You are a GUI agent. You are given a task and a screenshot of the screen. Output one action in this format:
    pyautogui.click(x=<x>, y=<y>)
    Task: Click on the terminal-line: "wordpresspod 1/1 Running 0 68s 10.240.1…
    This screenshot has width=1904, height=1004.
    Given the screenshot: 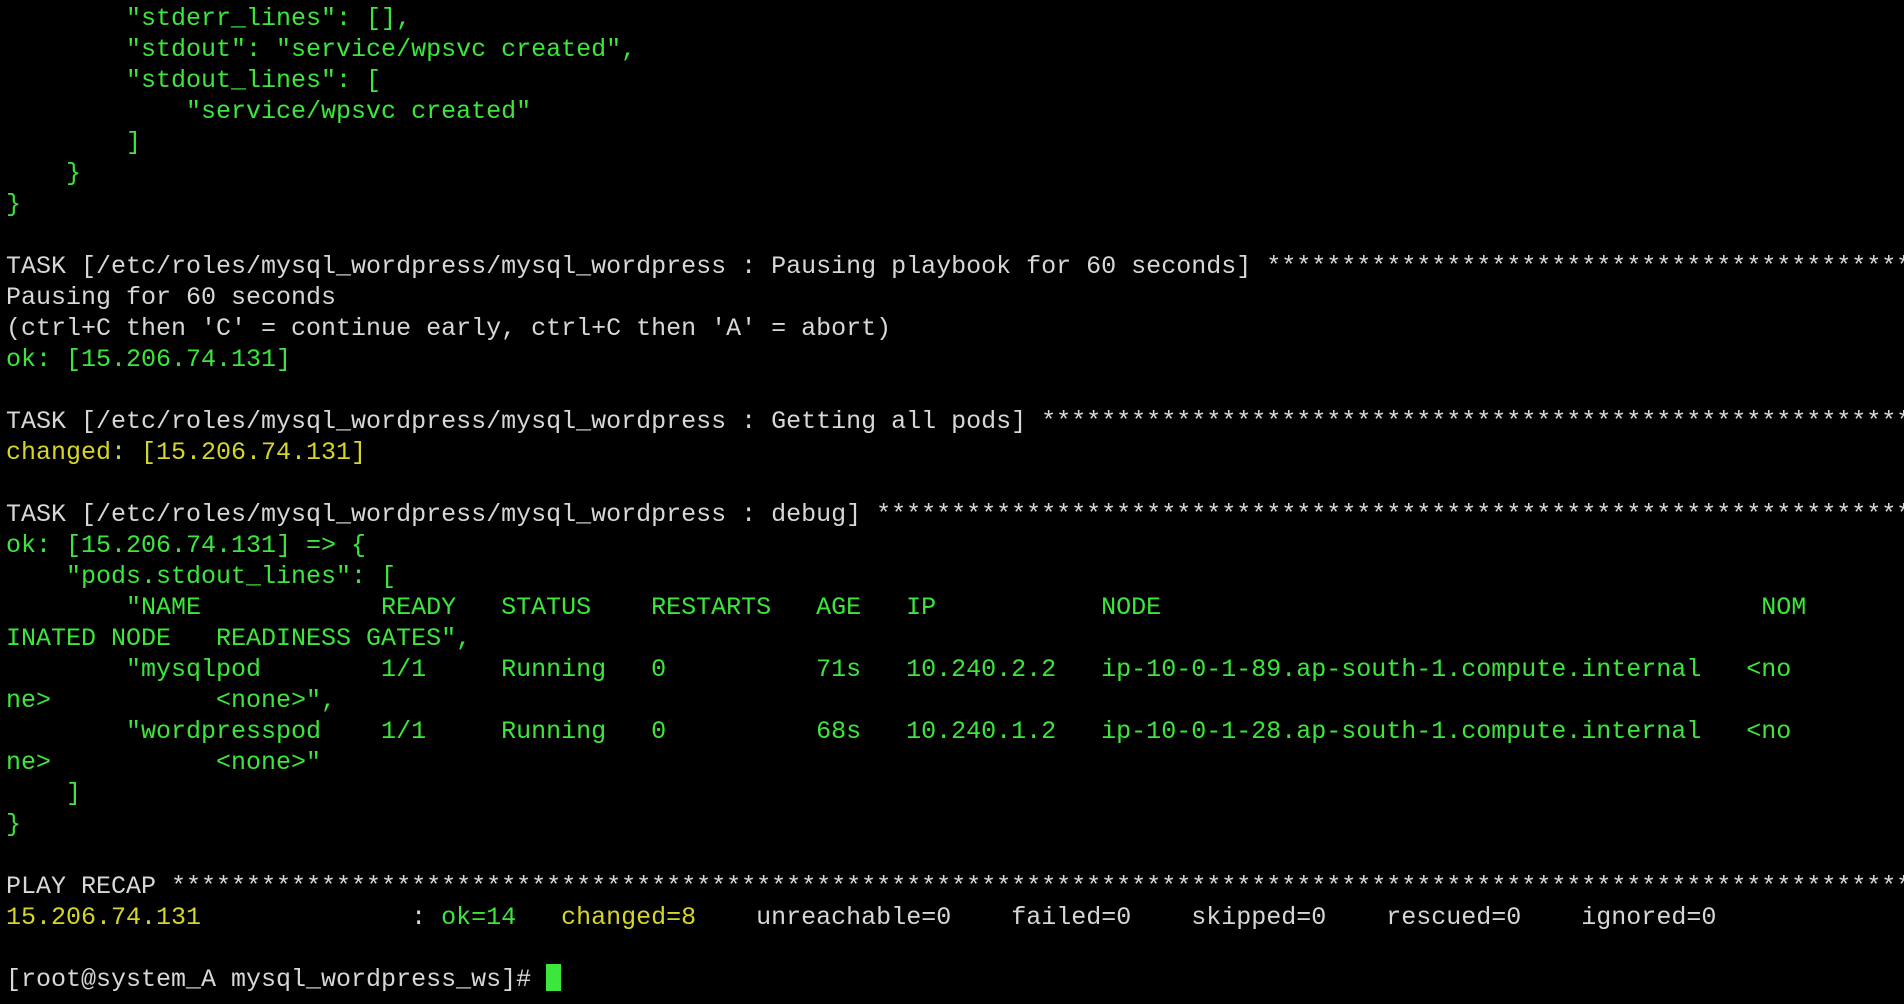 What is the action you would take?
    pyautogui.click(x=955, y=731)
    